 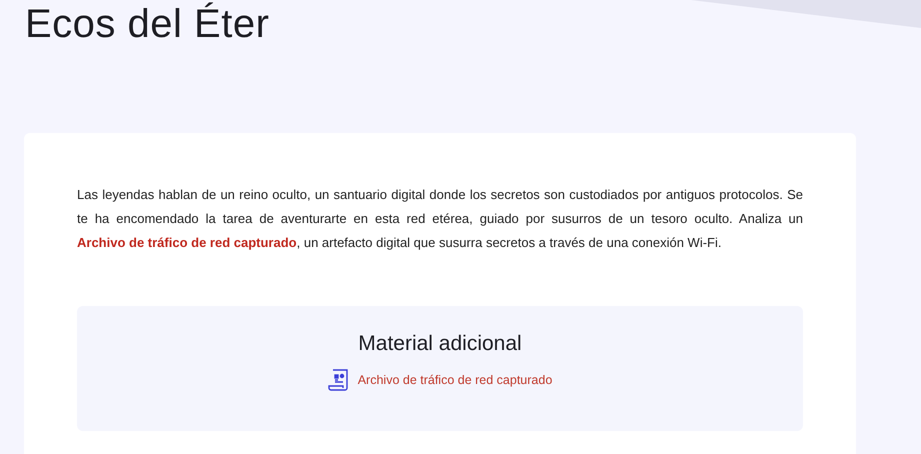 I want to click on file-link: Archivo de tráfico de red capturado, so click(x=455, y=380).